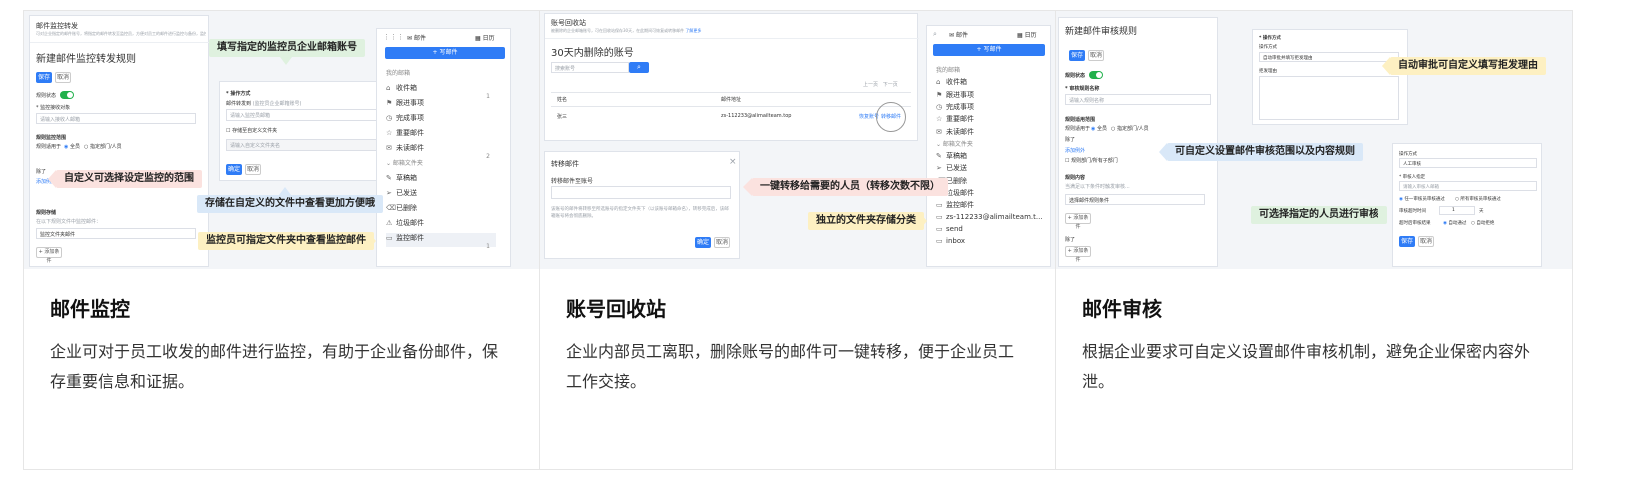 Image resolution: width=1646 pixels, height=489 pixels. I want to click on row-email: zs-112233@alimailteam.top, so click(756, 116).